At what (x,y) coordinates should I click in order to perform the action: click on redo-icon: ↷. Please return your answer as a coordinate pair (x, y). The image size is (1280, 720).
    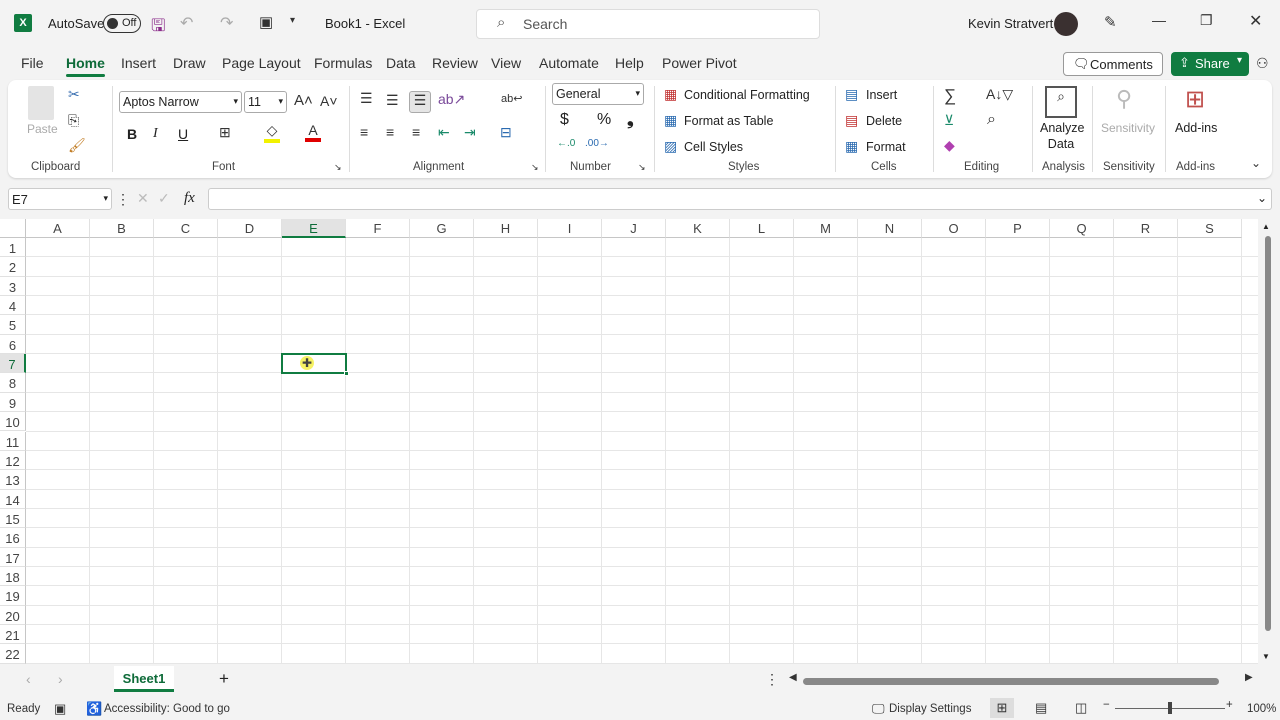
    Looking at the image, I should click on (226, 23).